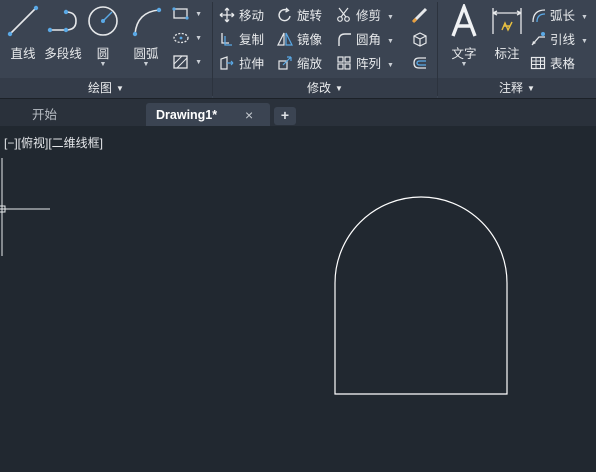 The height and width of the screenshot is (472, 596). I want to click on polyline-tool-label: 多段线, so click(63, 54).